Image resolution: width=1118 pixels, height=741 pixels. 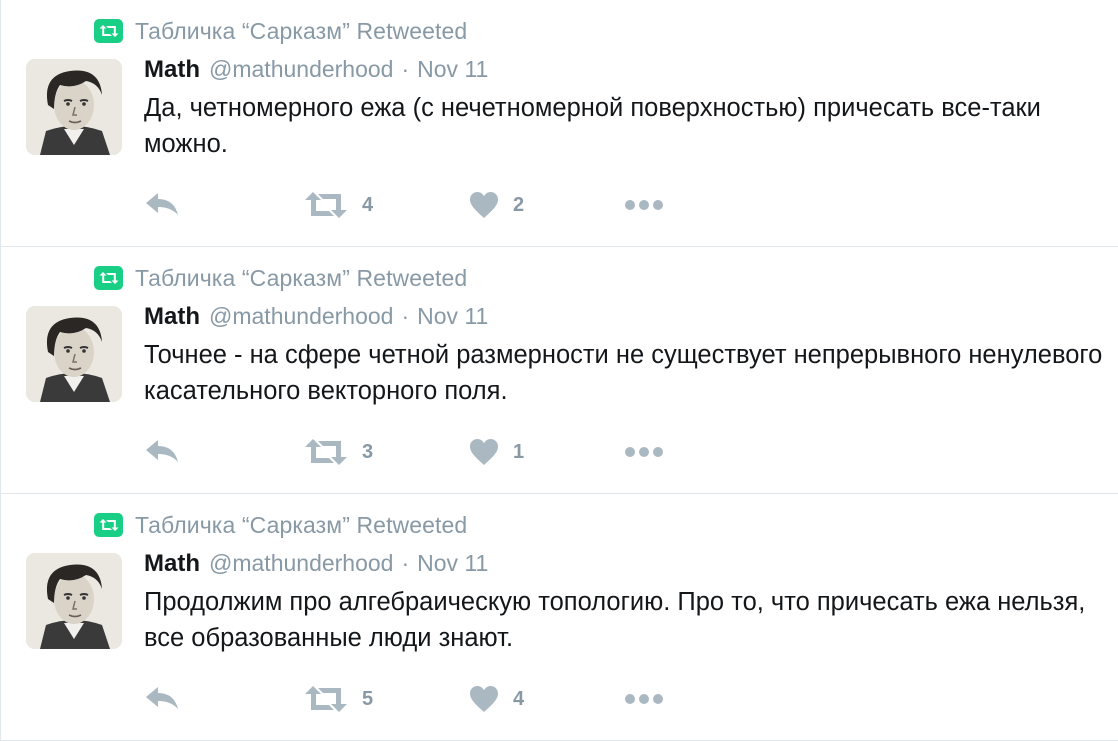 I want to click on retweet-button: 4, so click(x=338, y=205).